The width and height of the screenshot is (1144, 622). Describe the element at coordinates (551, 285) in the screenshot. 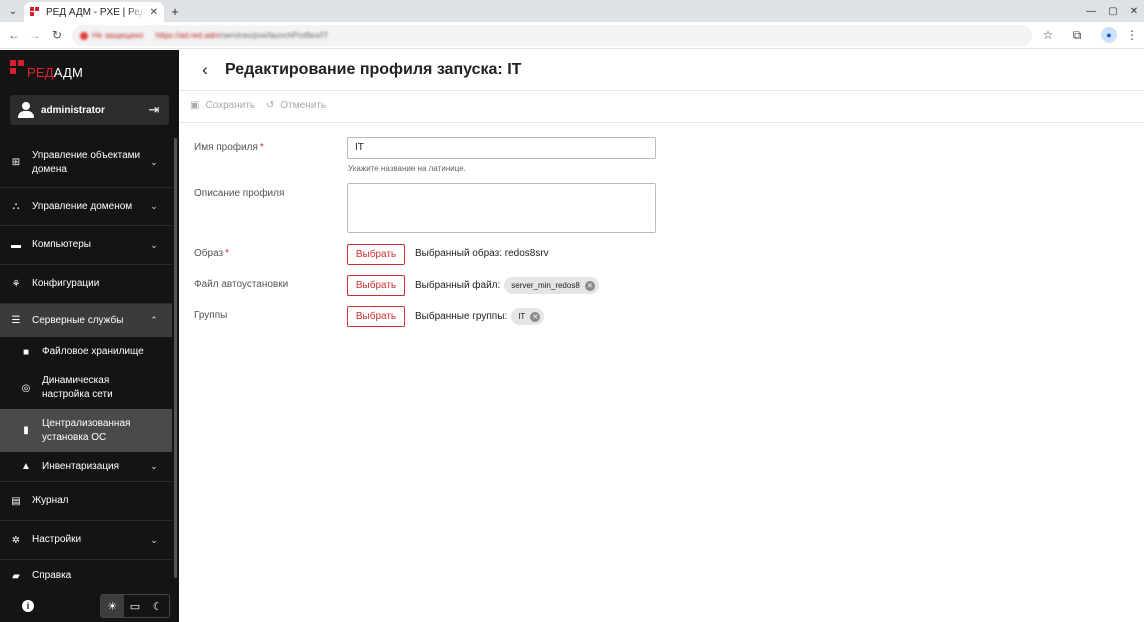

I see `autoinstall-chip: server_min_redos8 ✕` at that location.